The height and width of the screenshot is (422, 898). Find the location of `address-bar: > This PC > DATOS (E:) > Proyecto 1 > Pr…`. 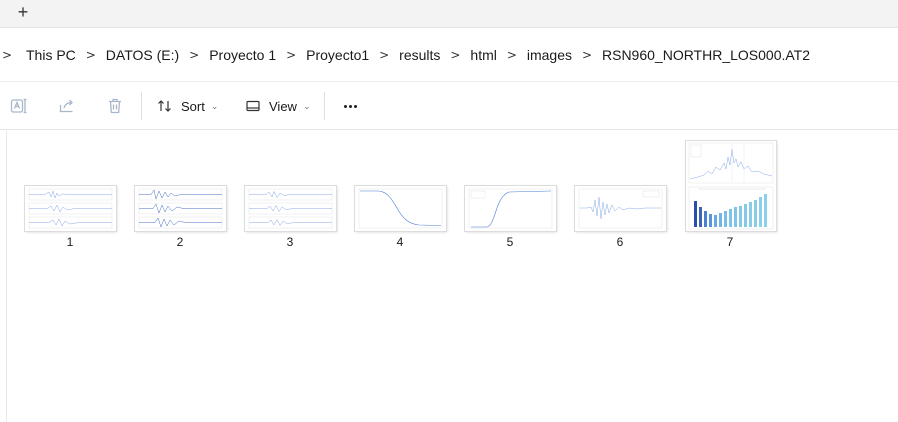

address-bar: > This PC > DATOS (E:) > Proyecto 1 > Pr… is located at coordinates (449, 55).